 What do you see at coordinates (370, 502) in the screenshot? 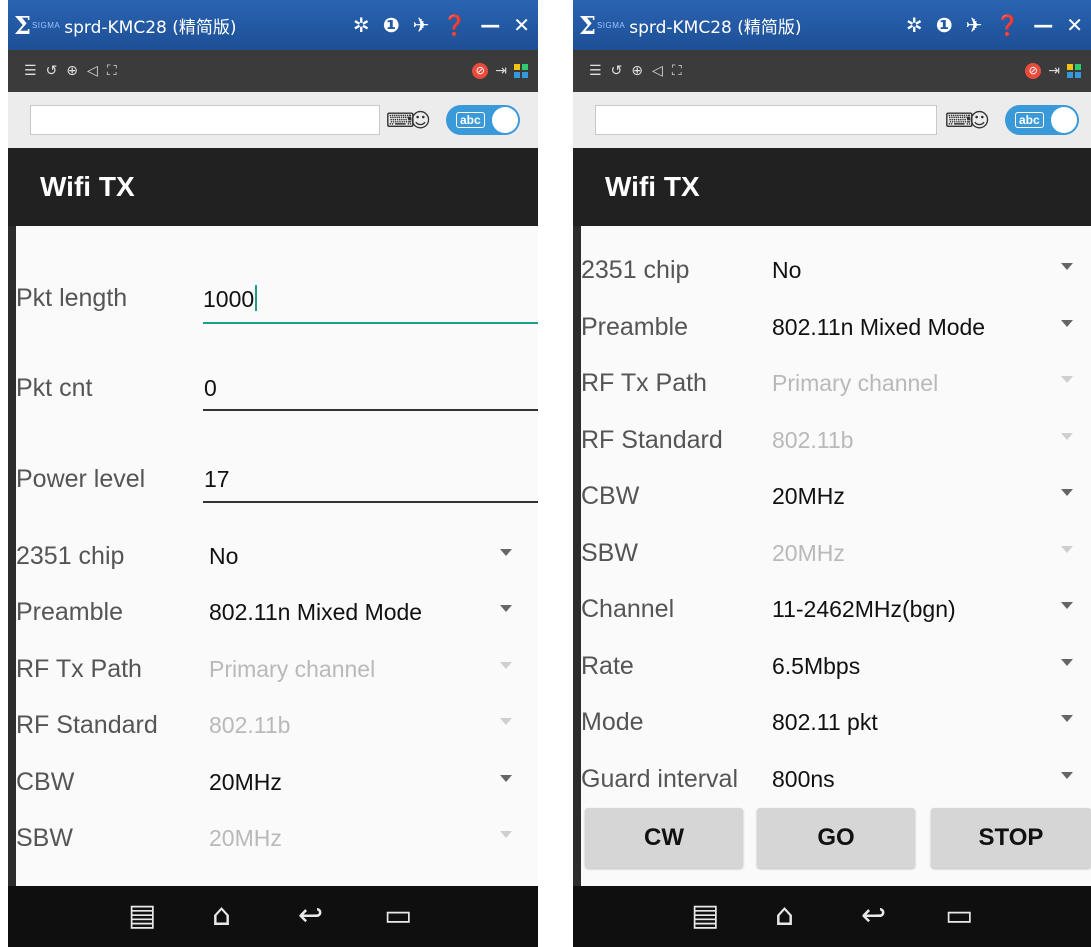
I see `input-underline` at bounding box center [370, 502].